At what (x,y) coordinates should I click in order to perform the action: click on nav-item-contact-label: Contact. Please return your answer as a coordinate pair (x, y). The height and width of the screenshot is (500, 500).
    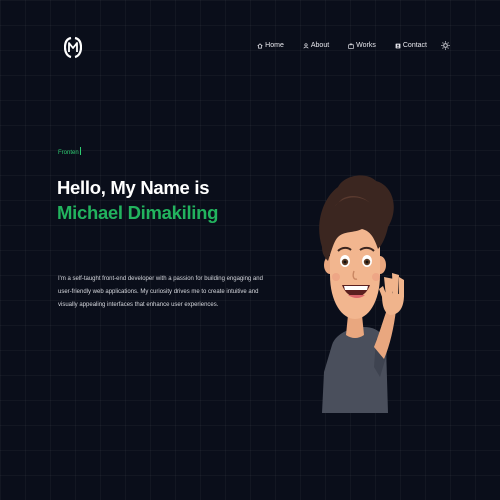
    Looking at the image, I should click on (414, 45).